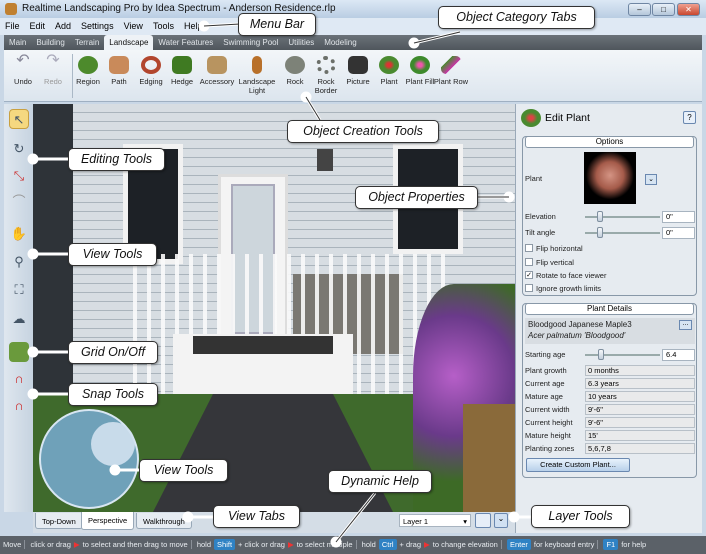 The width and height of the screenshot is (706, 554). Describe the element at coordinates (63, 24) in the screenshot. I see `menu-add: Add` at that location.